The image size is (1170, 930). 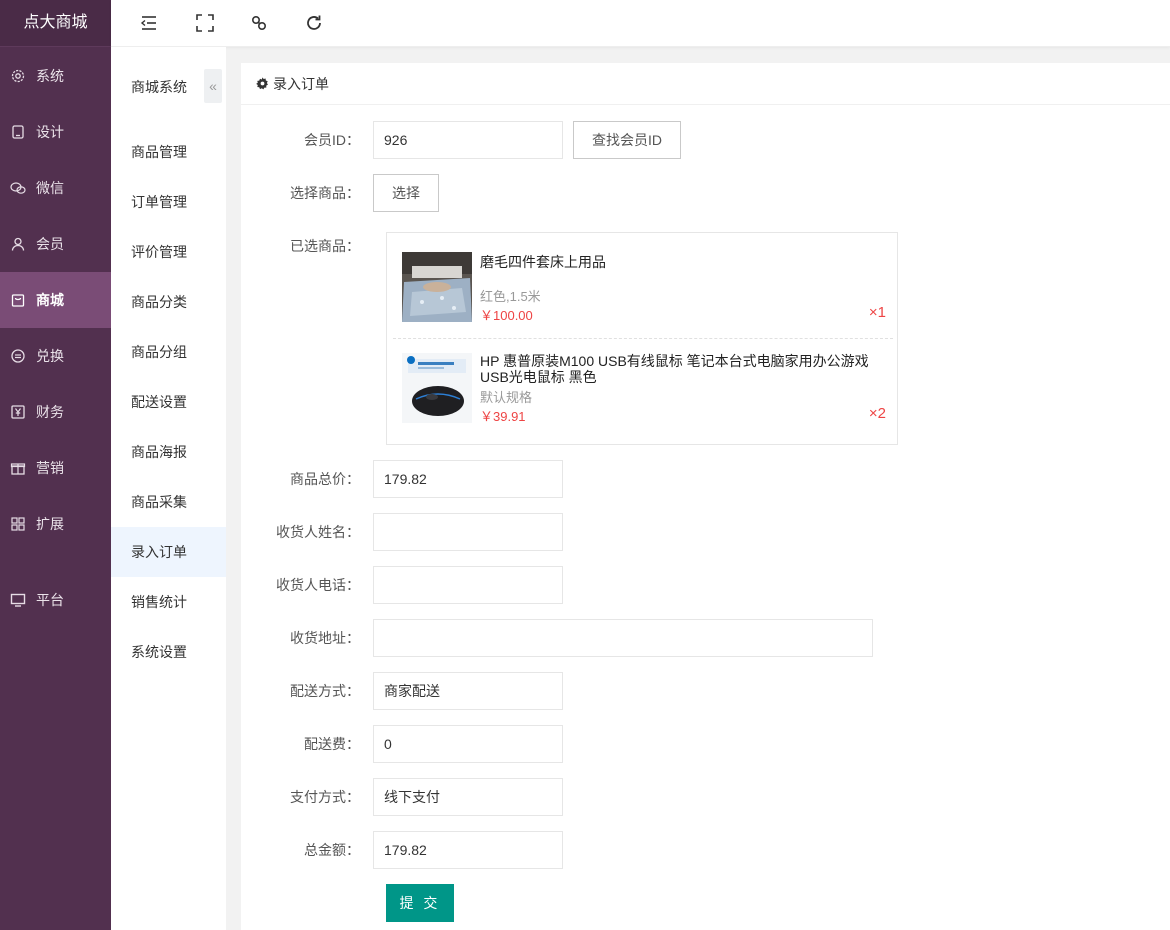 I want to click on subnav-item-label: 录入订单, so click(x=159, y=552).